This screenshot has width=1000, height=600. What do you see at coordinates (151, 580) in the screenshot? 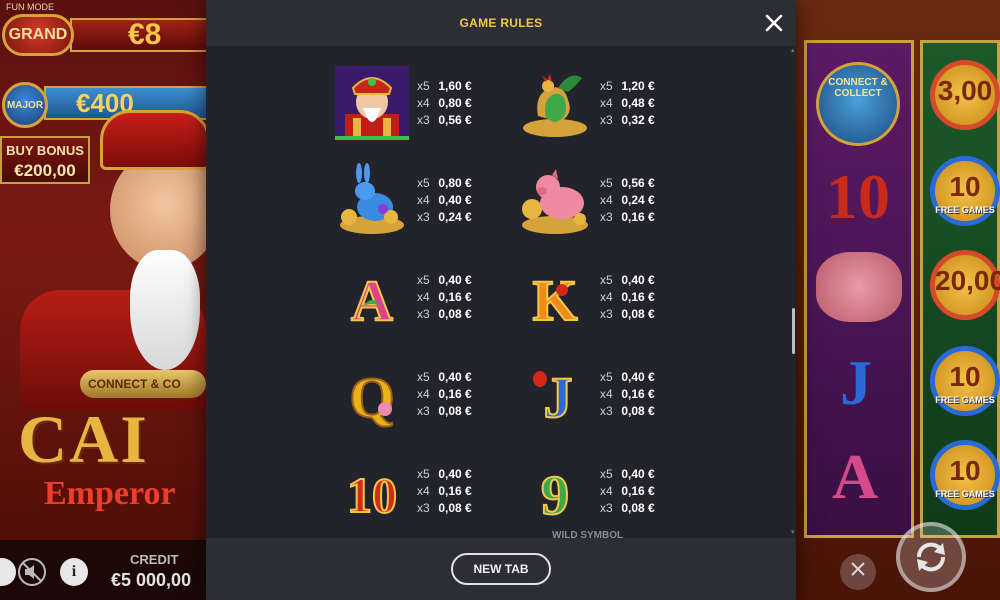
I see `credit-value: €5 000,00` at bounding box center [151, 580].